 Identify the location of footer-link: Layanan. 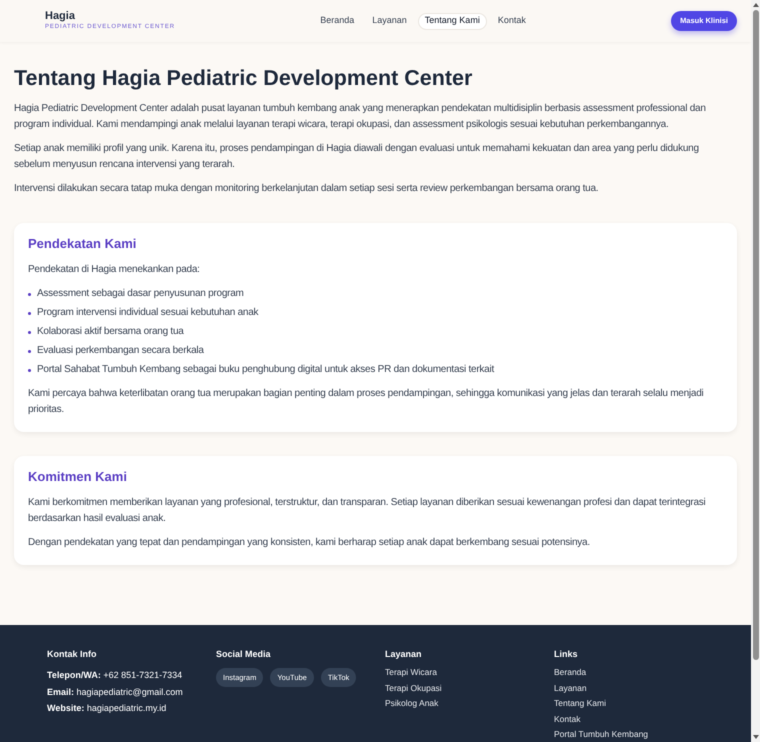
(638, 688).